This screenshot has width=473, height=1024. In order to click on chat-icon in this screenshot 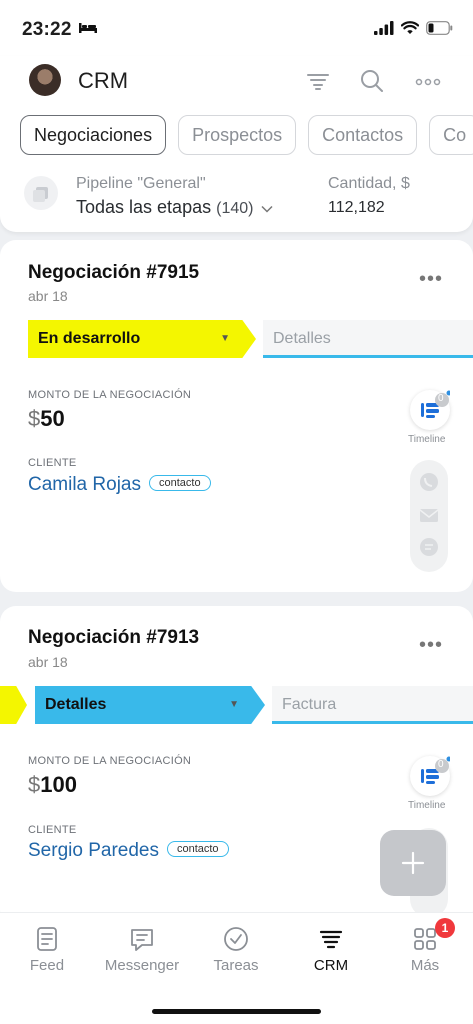, I will do `click(429, 547)`.